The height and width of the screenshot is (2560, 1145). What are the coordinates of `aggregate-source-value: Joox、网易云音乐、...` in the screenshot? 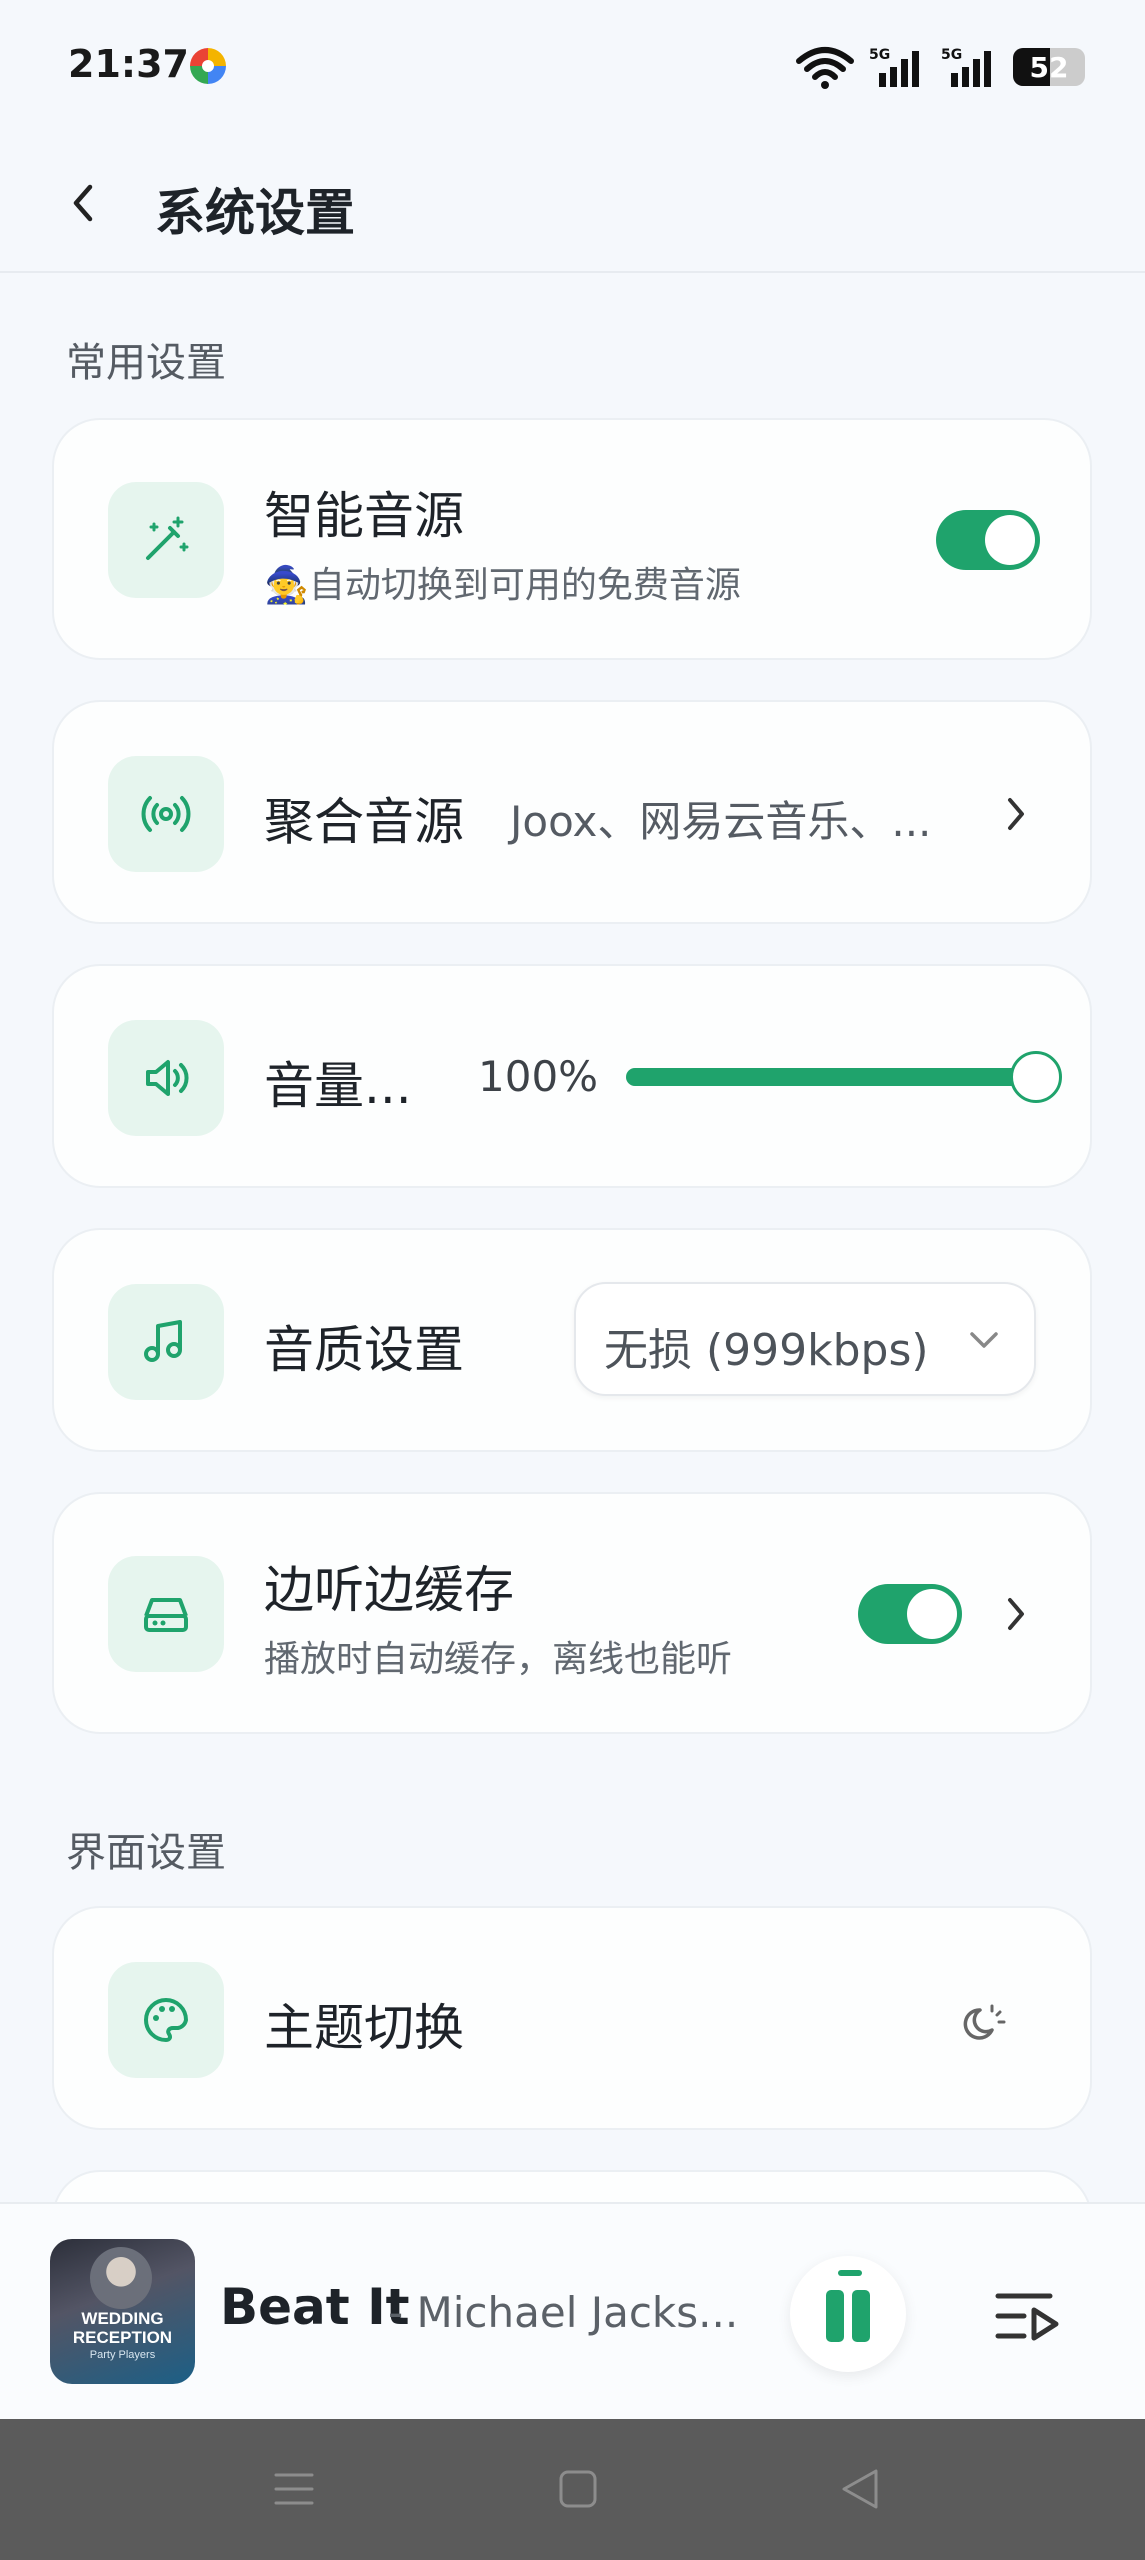 It's located at (721, 821).